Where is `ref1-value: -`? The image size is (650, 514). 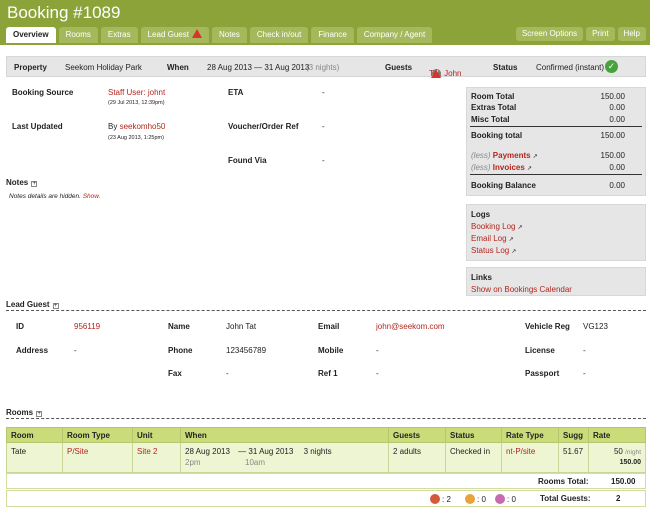
ref1-value: - is located at coordinates (377, 373).